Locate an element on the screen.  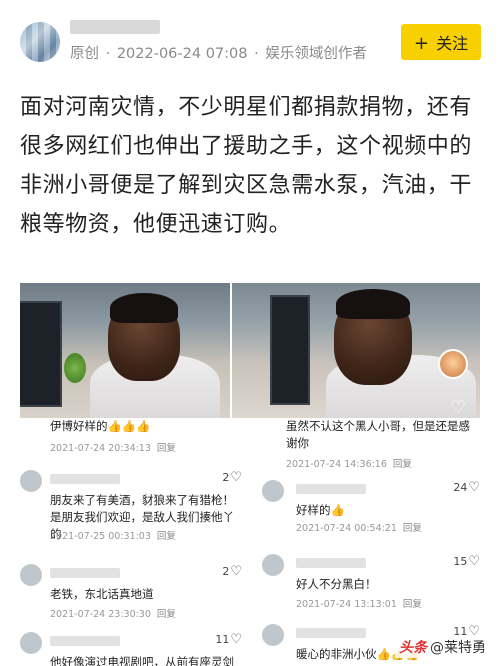
comment-time: 2021-07-25 00:31:03 回复 is located at coordinates (113, 535).